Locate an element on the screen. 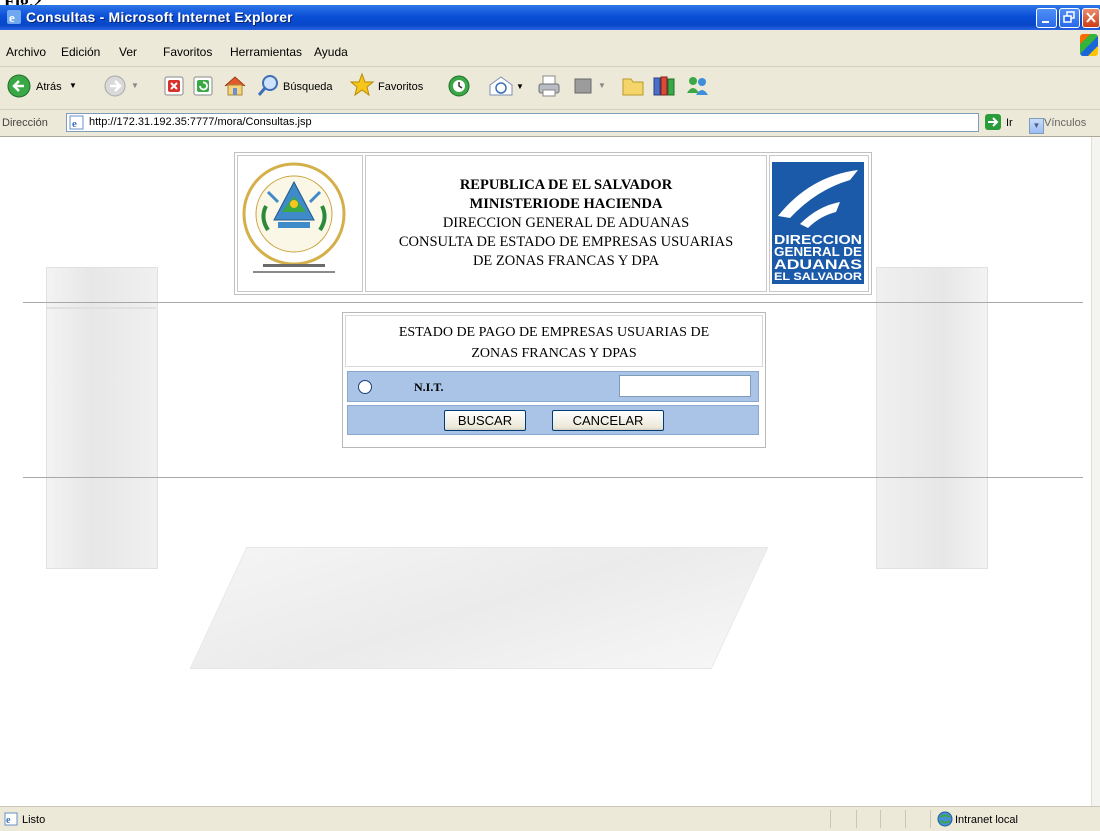 Image resolution: width=1100 pixels, height=831 pixels. folder-button is located at coordinates (633, 86).